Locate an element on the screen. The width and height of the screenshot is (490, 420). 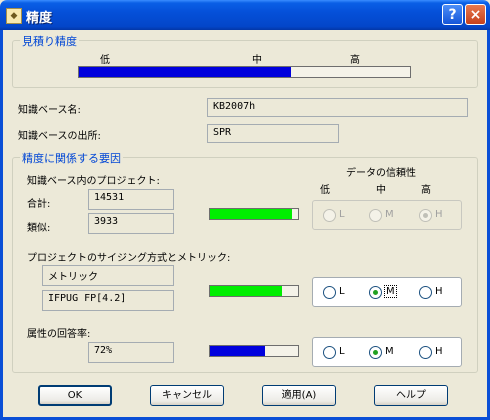
response-radio-m is located at coordinates (375, 352).